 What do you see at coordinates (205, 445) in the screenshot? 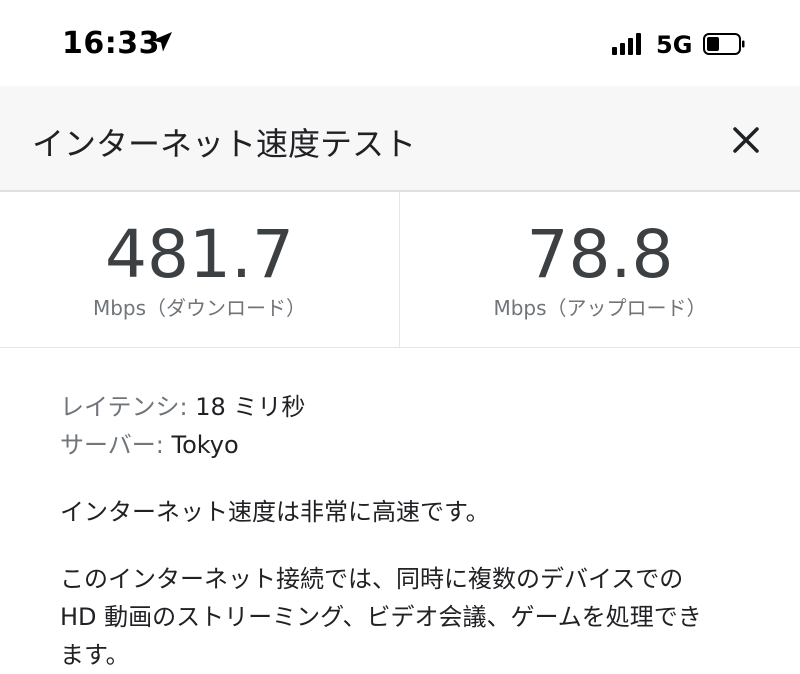
I see `server-value: Tokyo` at bounding box center [205, 445].